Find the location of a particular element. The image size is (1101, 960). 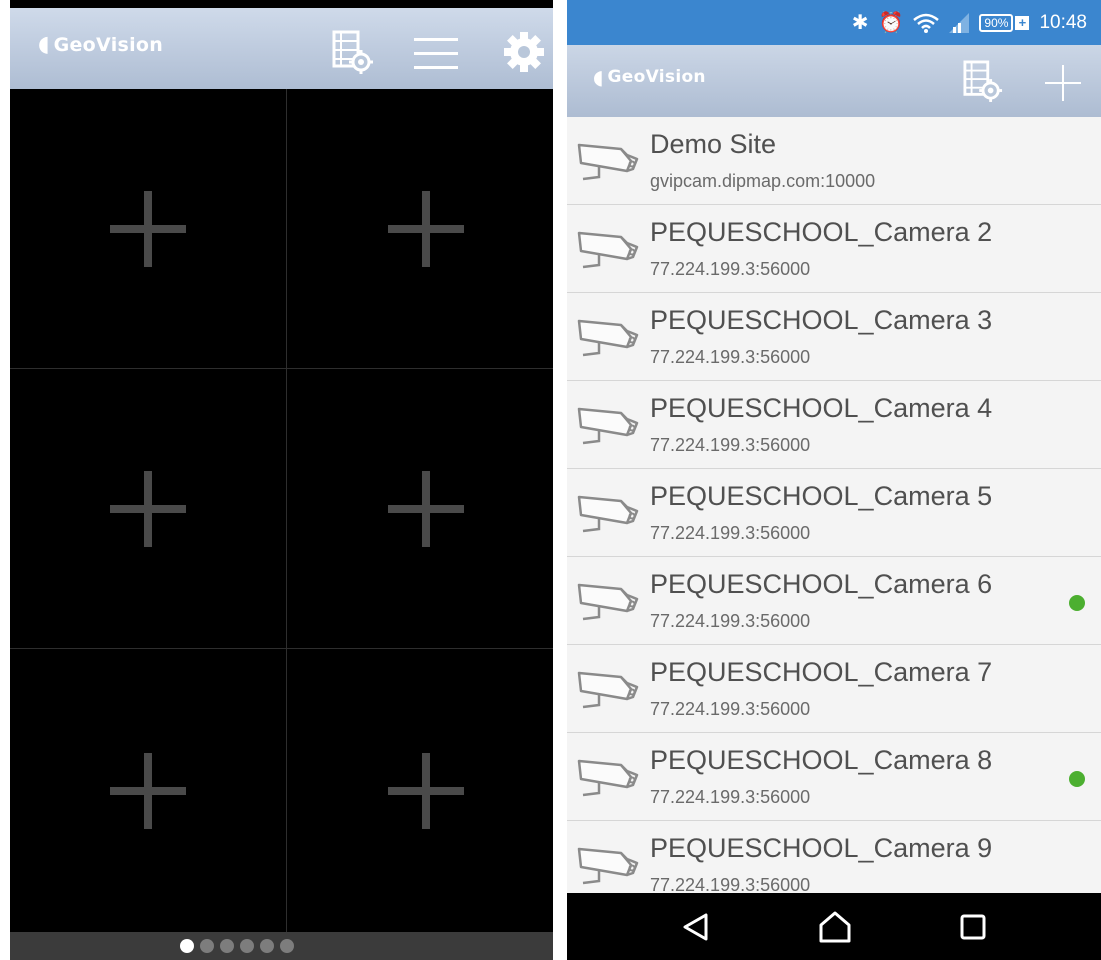

bluetooth-icon: ✱ is located at coordinates (860, 23).